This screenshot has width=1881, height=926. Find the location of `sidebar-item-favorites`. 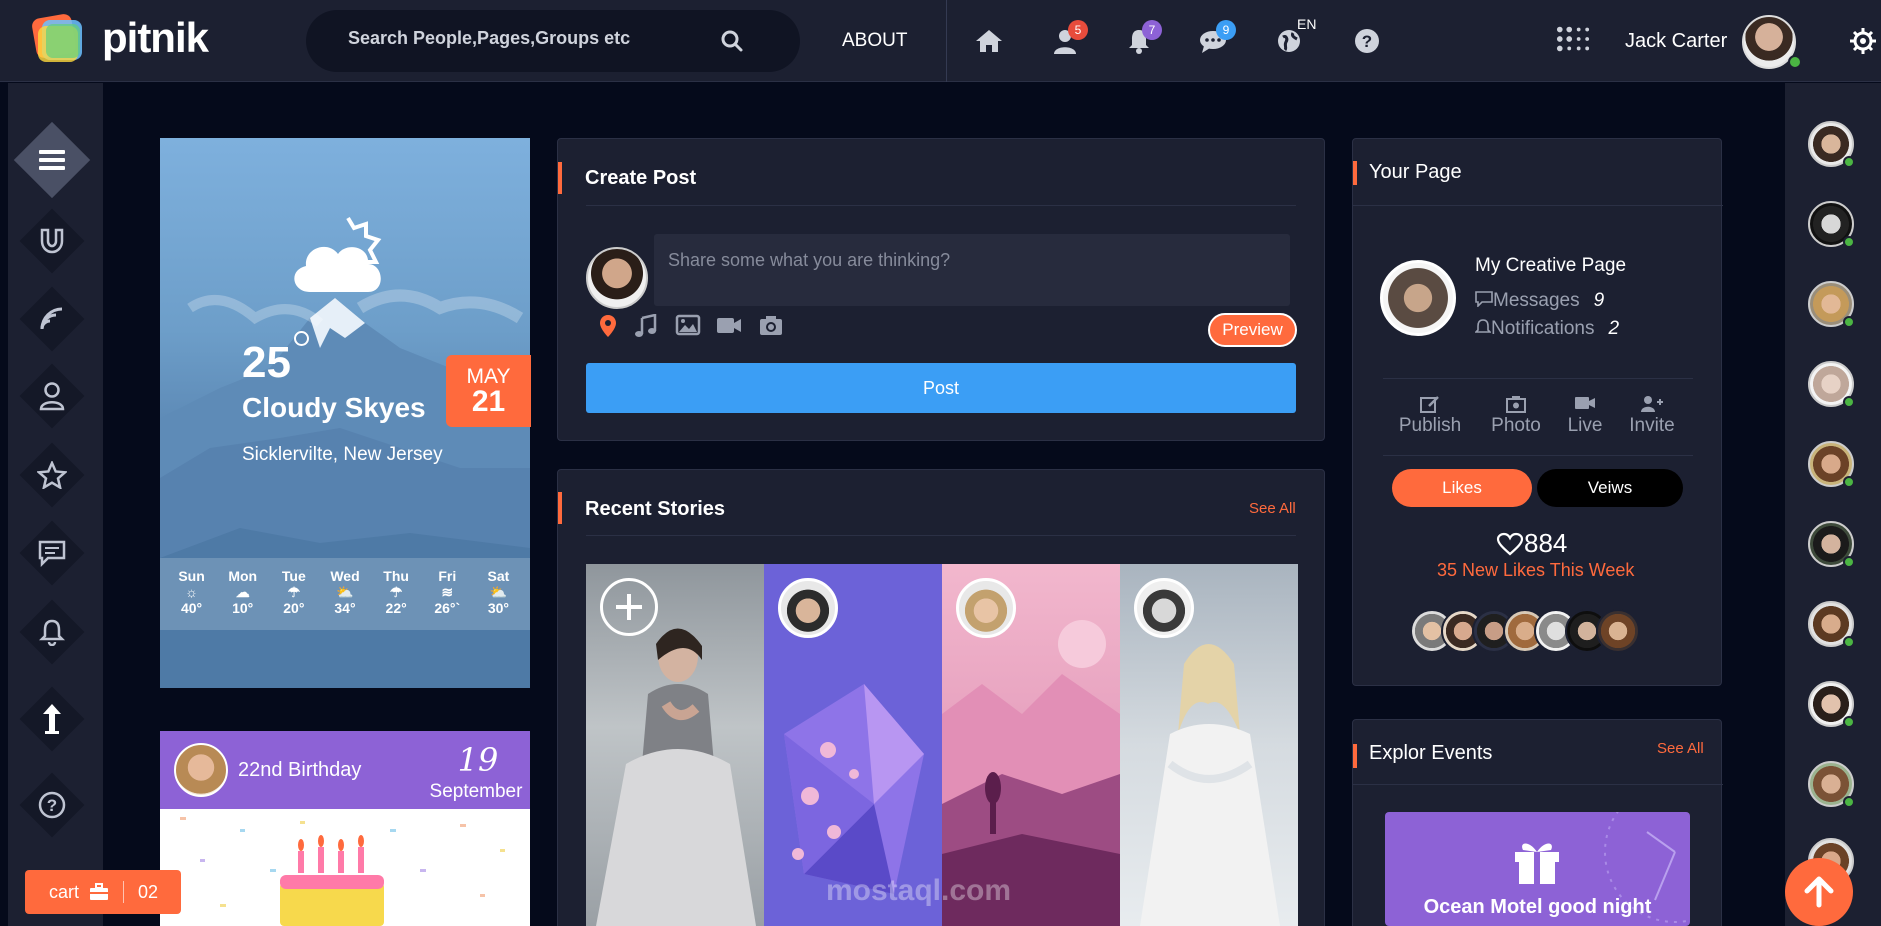

sidebar-item-favorites is located at coordinates (52, 475).